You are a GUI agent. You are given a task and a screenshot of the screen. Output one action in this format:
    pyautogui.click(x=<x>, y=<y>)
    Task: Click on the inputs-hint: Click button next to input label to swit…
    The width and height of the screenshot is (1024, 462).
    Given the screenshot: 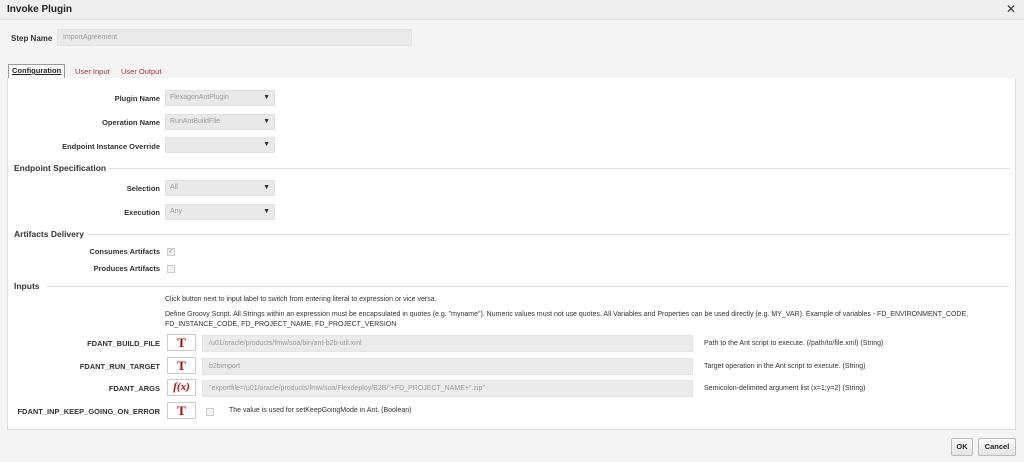 What is the action you would take?
    pyautogui.click(x=301, y=299)
    